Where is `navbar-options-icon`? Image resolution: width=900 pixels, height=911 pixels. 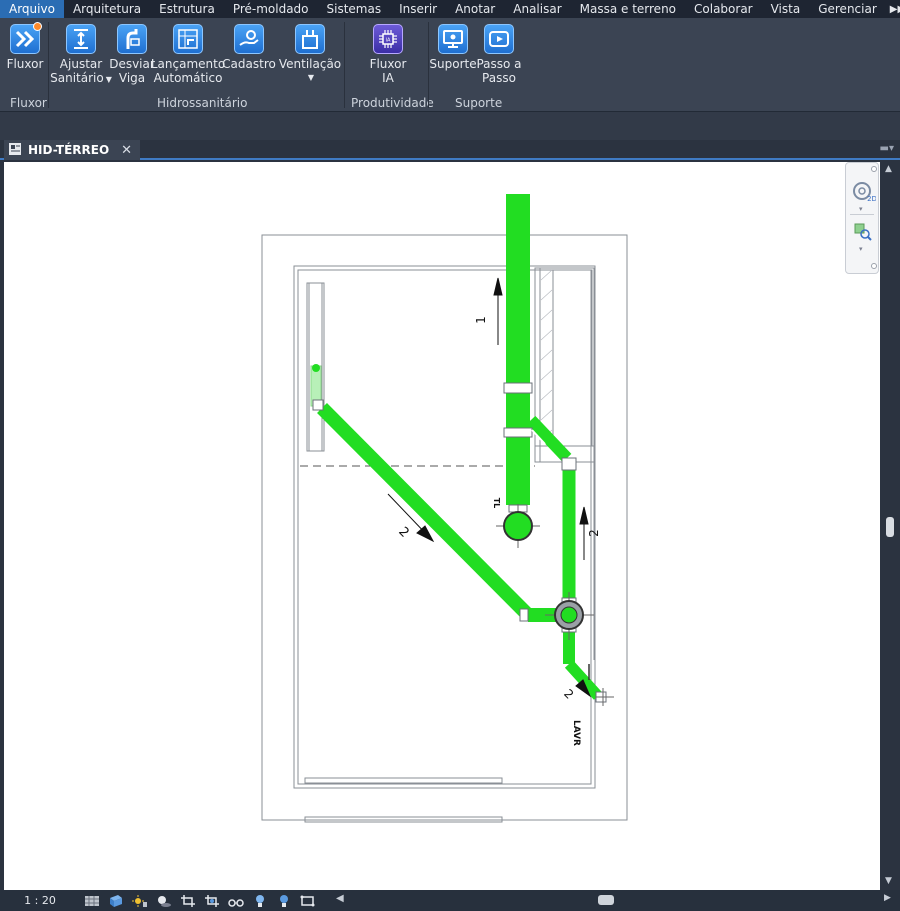
navbar-options-icon is located at coordinates (874, 266).